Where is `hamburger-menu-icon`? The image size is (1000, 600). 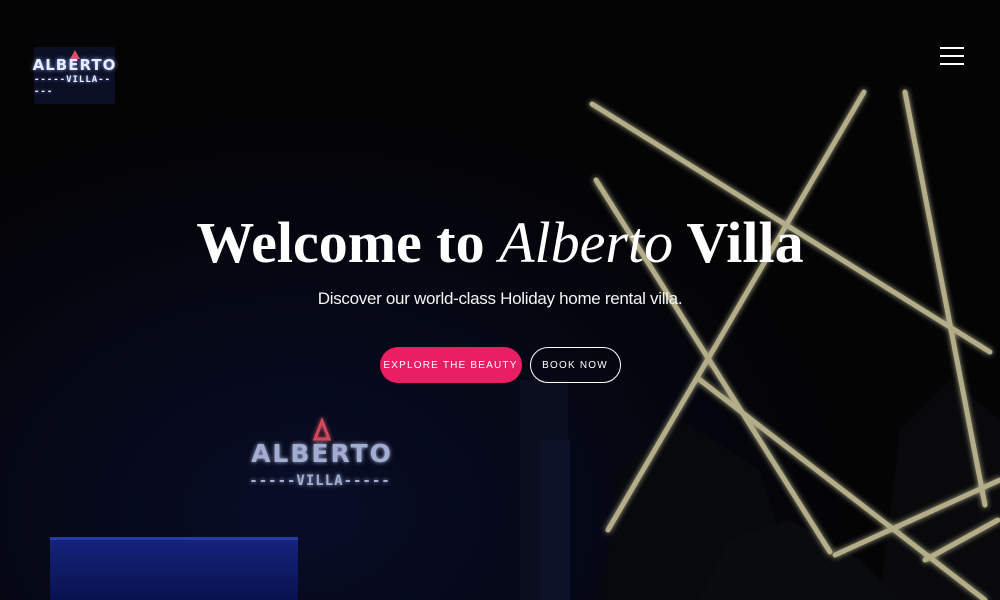
hamburger-menu-icon is located at coordinates (952, 56).